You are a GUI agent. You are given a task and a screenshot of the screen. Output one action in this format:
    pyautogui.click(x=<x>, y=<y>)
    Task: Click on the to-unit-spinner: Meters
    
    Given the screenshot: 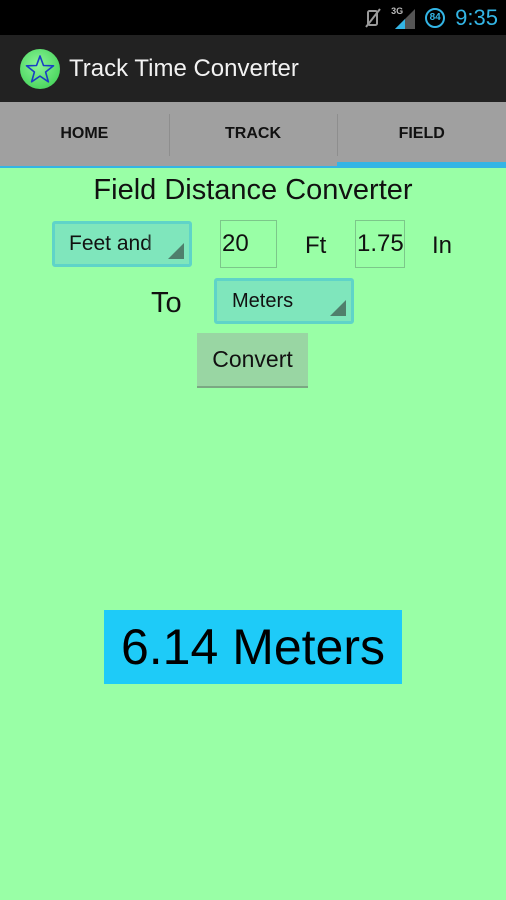 What is the action you would take?
    pyautogui.click(x=284, y=301)
    